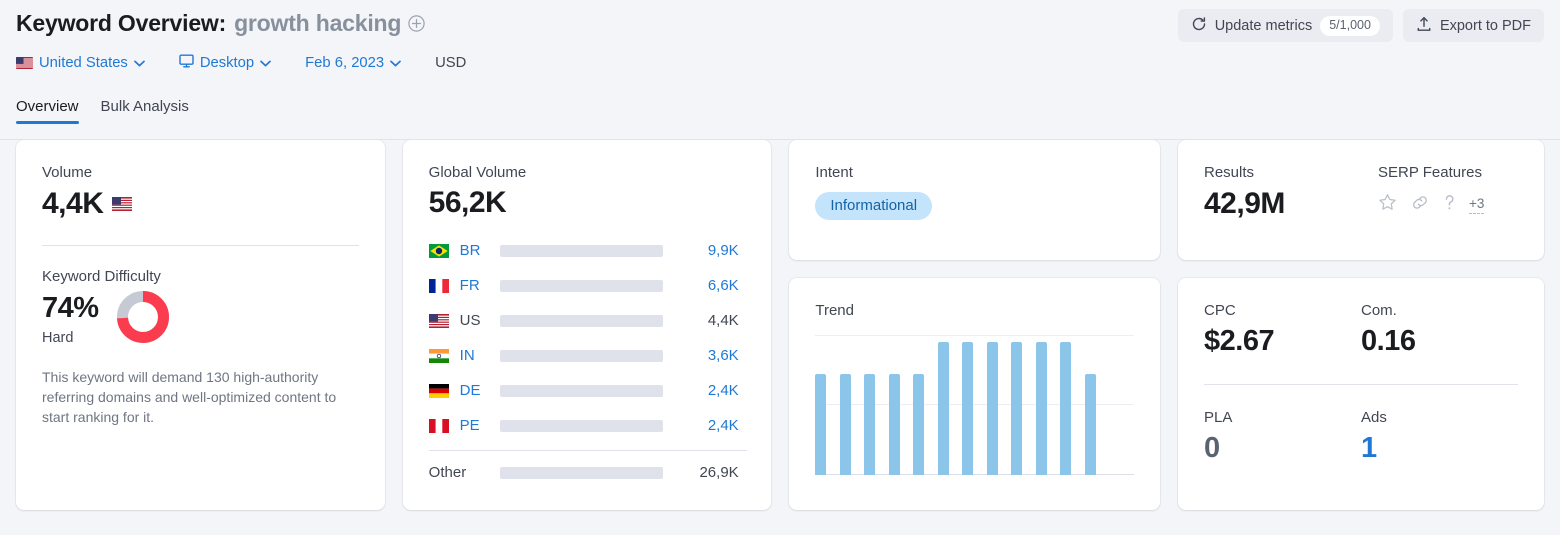  What do you see at coordinates (834, 172) in the screenshot?
I see `intent-label: Intent` at bounding box center [834, 172].